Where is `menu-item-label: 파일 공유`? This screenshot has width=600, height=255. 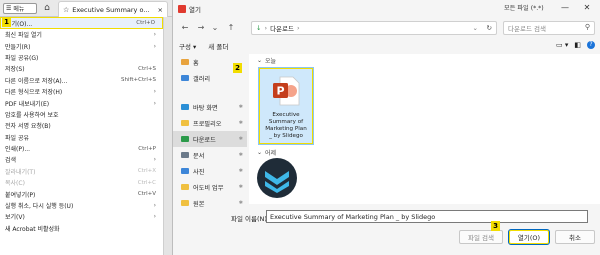 menu-item-label: 파일 공유 is located at coordinates (17, 138).